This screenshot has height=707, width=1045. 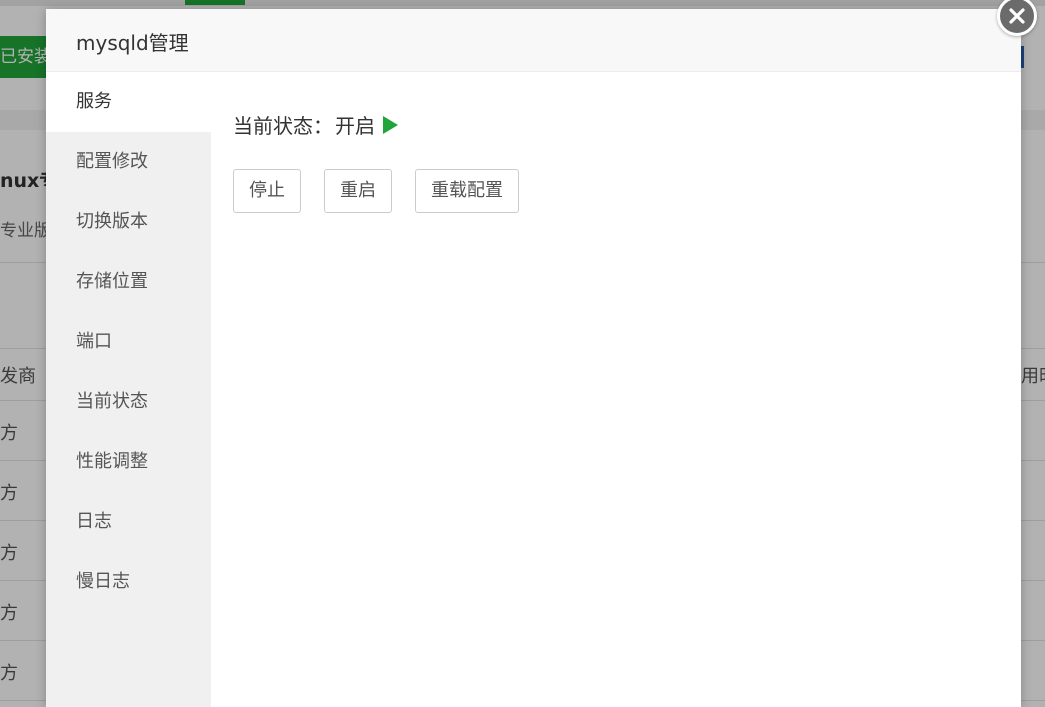 I want to click on sidebar-item-performance-tuning: 性能调整, so click(x=128, y=462).